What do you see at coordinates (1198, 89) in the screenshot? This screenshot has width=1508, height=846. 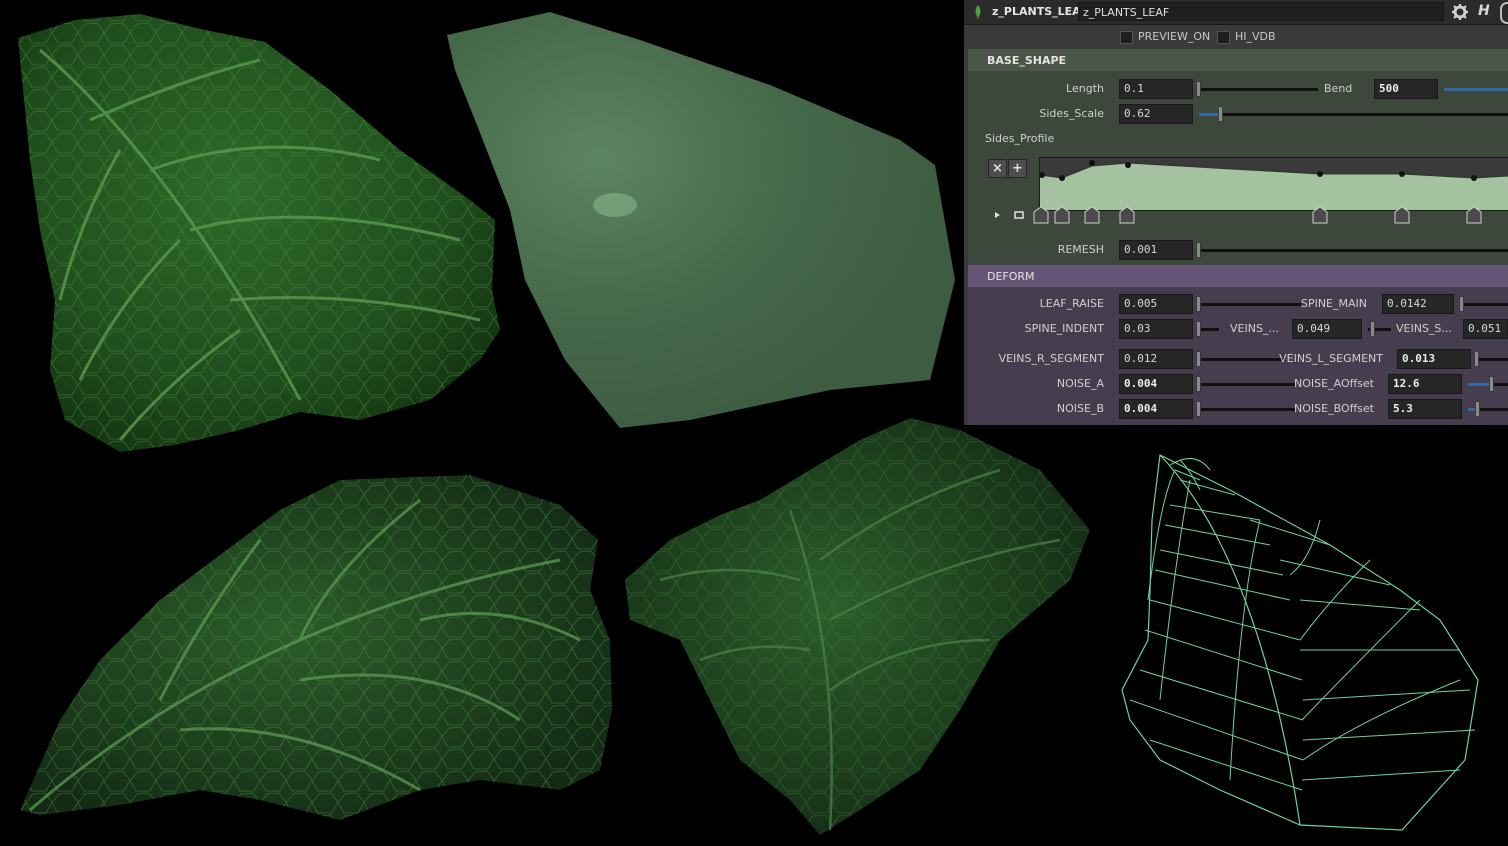 I see `length-slider-thumb` at bounding box center [1198, 89].